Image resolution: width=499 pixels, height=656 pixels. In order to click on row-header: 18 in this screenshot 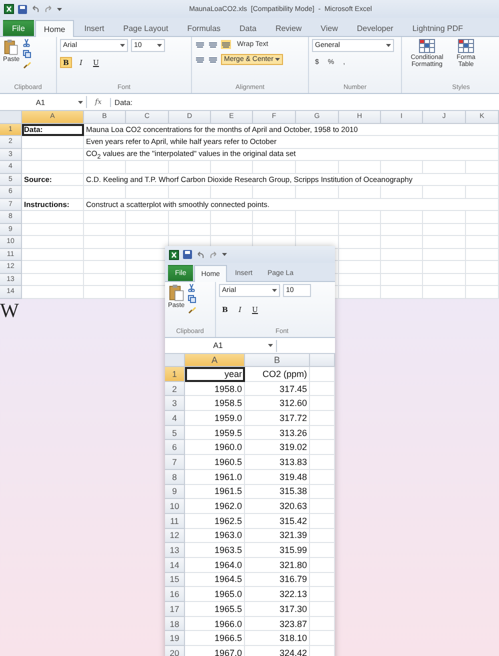, I will do `click(175, 624)`.